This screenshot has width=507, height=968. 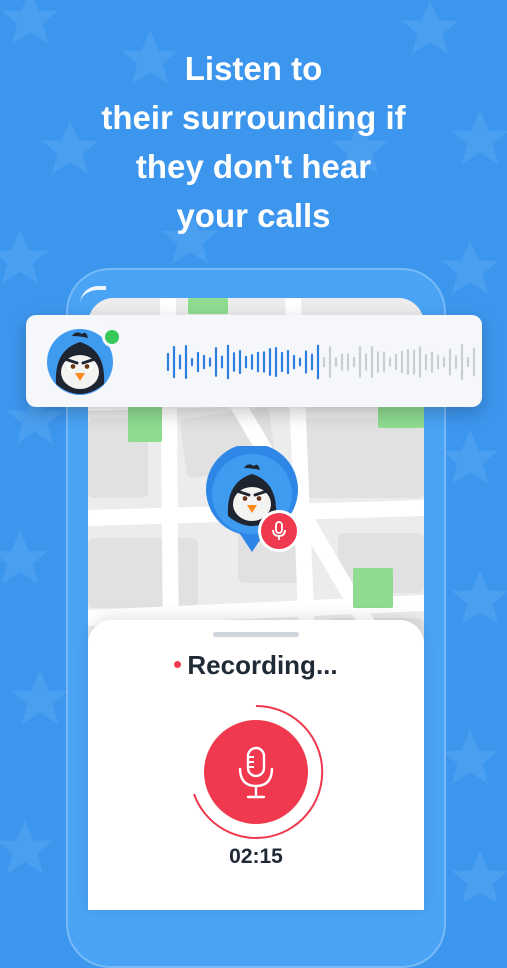 I want to click on record-button, so click(x=256, y=772).